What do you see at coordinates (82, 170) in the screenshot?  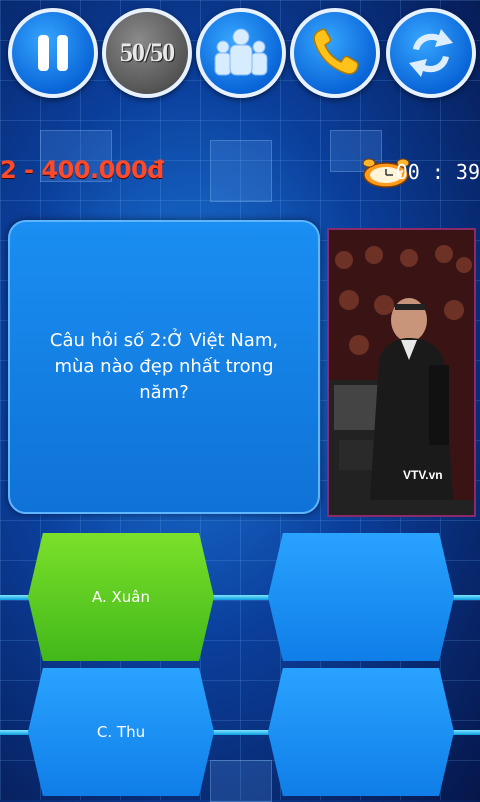 I see `prize-level: 2 - 400.000đ` at bounding box center [82, 170].